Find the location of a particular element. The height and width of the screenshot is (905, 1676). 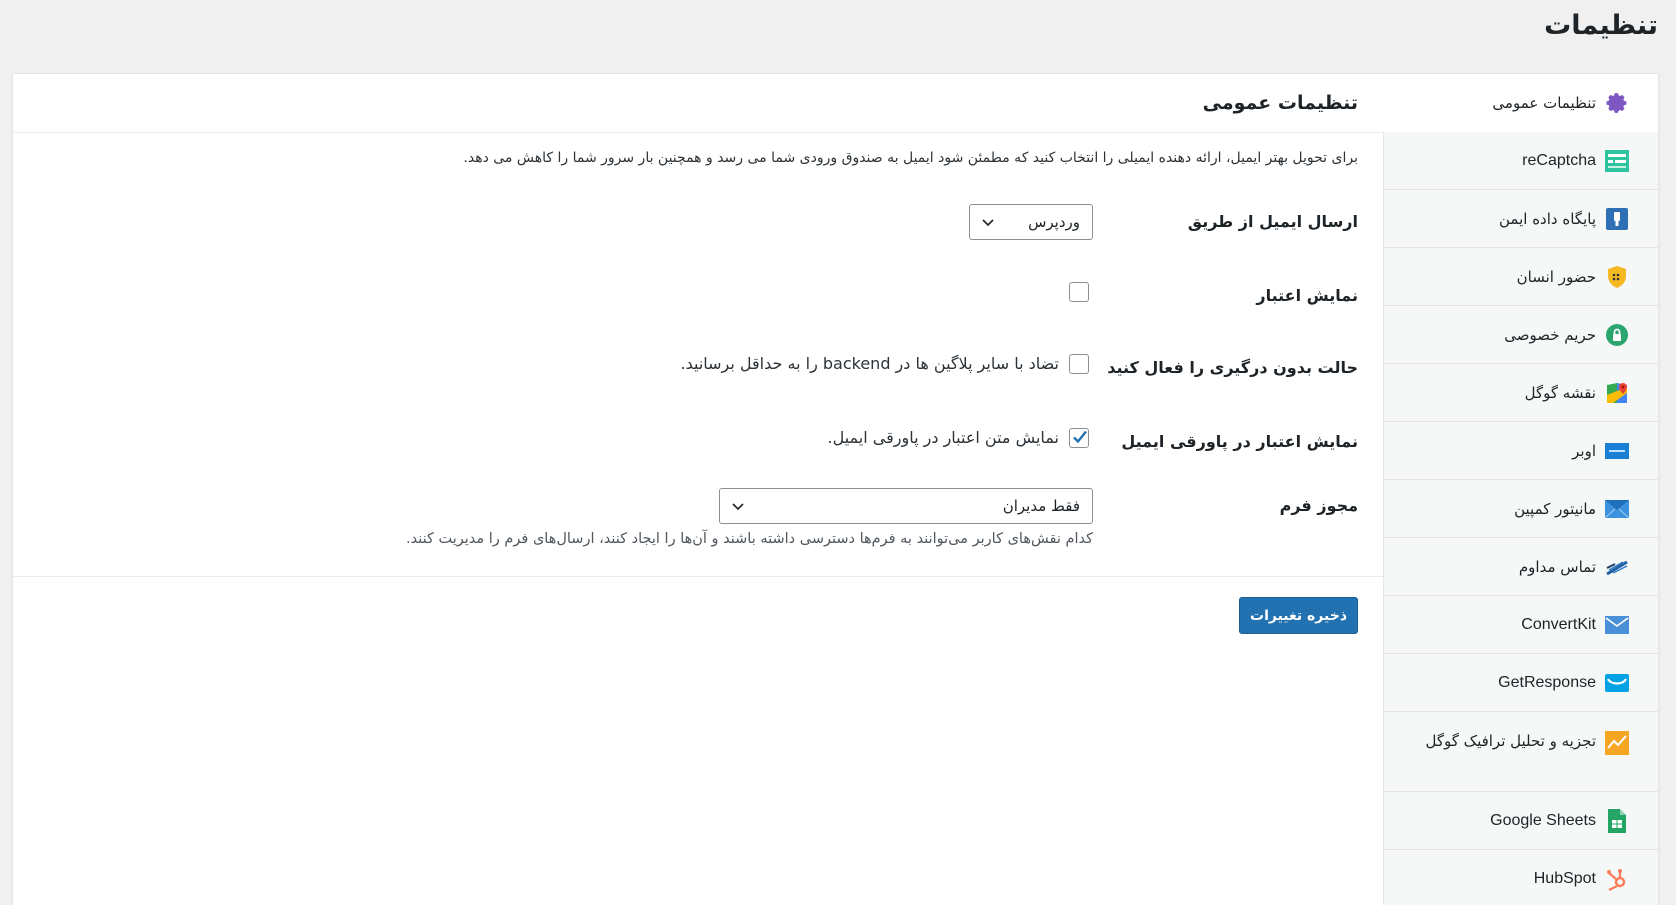

form-permission-label: مجوز فرم is located at coordinates (1318, 505).